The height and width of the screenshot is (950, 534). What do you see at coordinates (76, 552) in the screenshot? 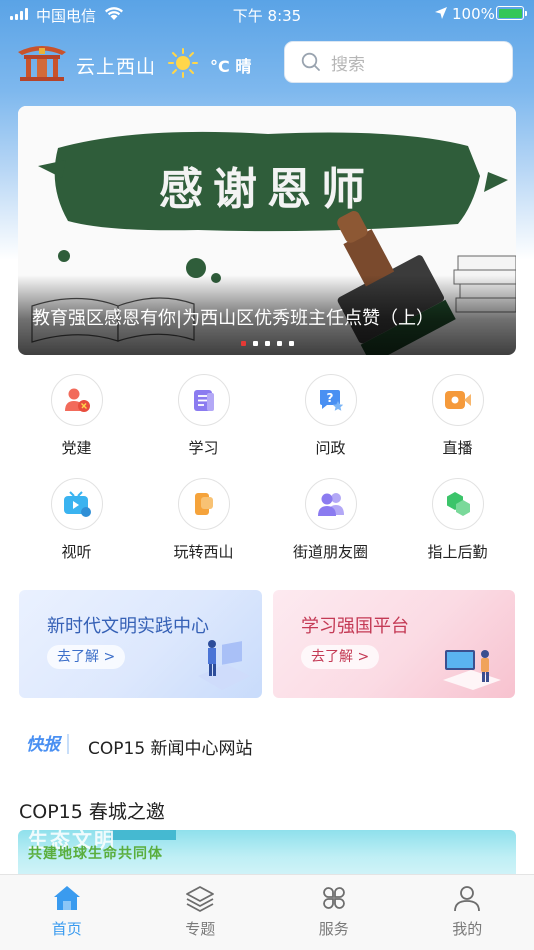
I see `grid-label: 视听` at bounding box center [76, 552].